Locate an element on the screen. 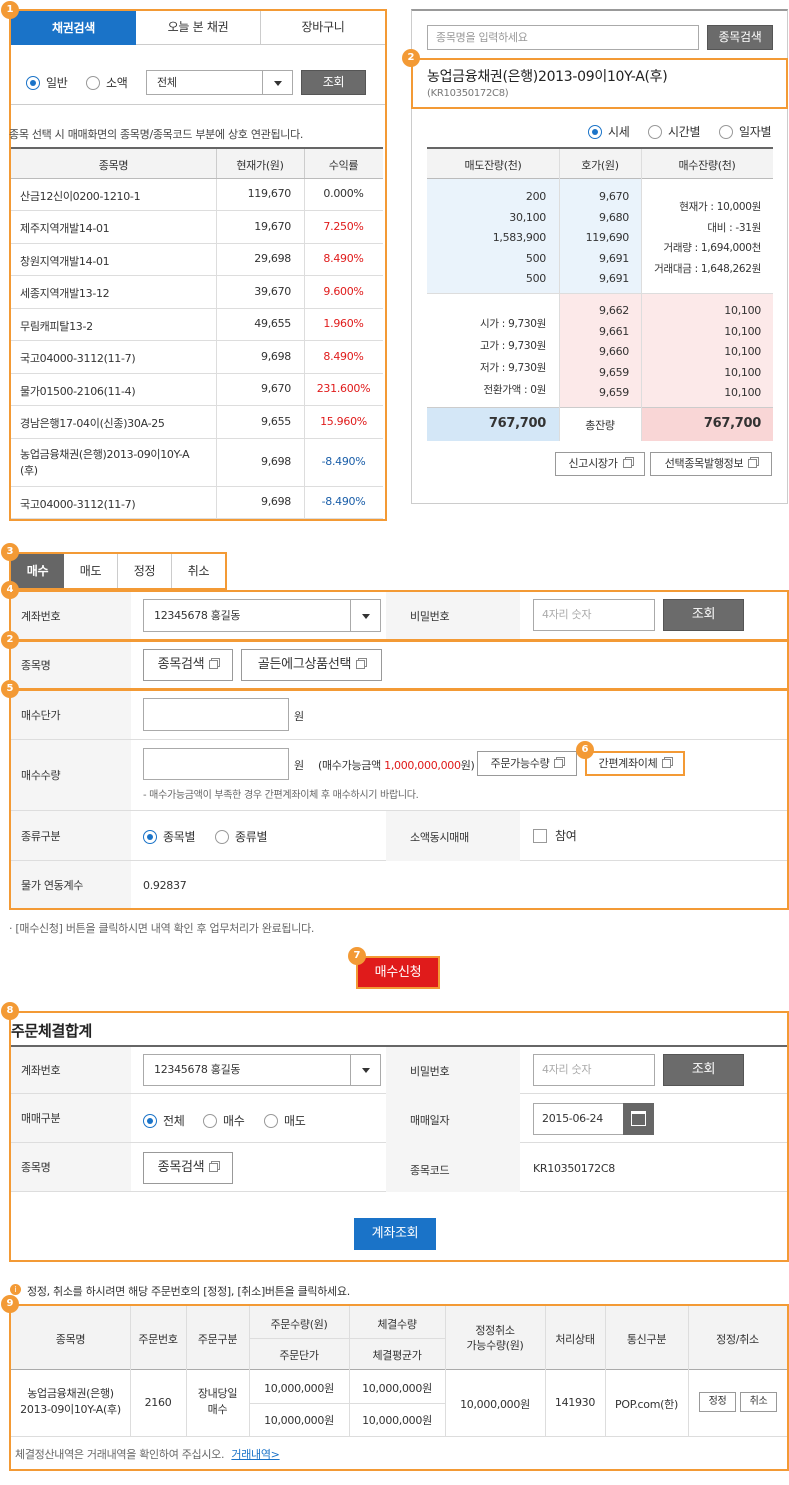  radio-quote-icon is located at coordinates (595, 132).